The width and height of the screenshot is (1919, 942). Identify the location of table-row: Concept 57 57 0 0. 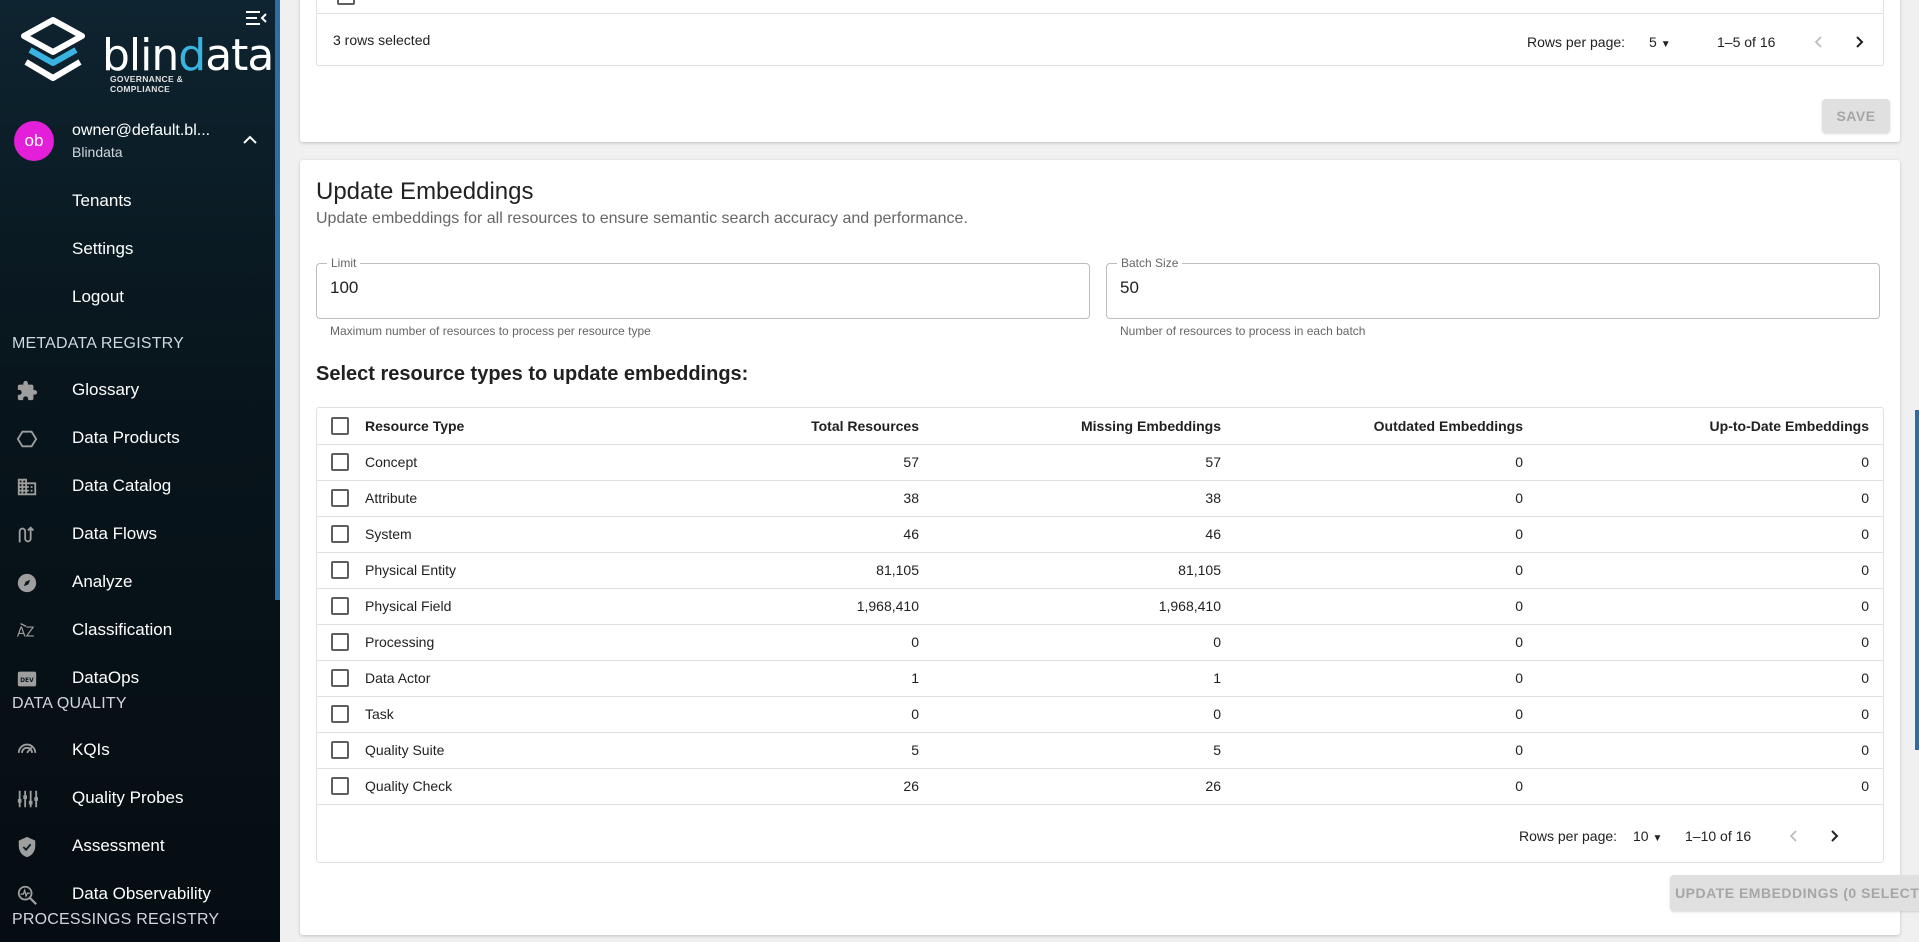
(1100, 462).